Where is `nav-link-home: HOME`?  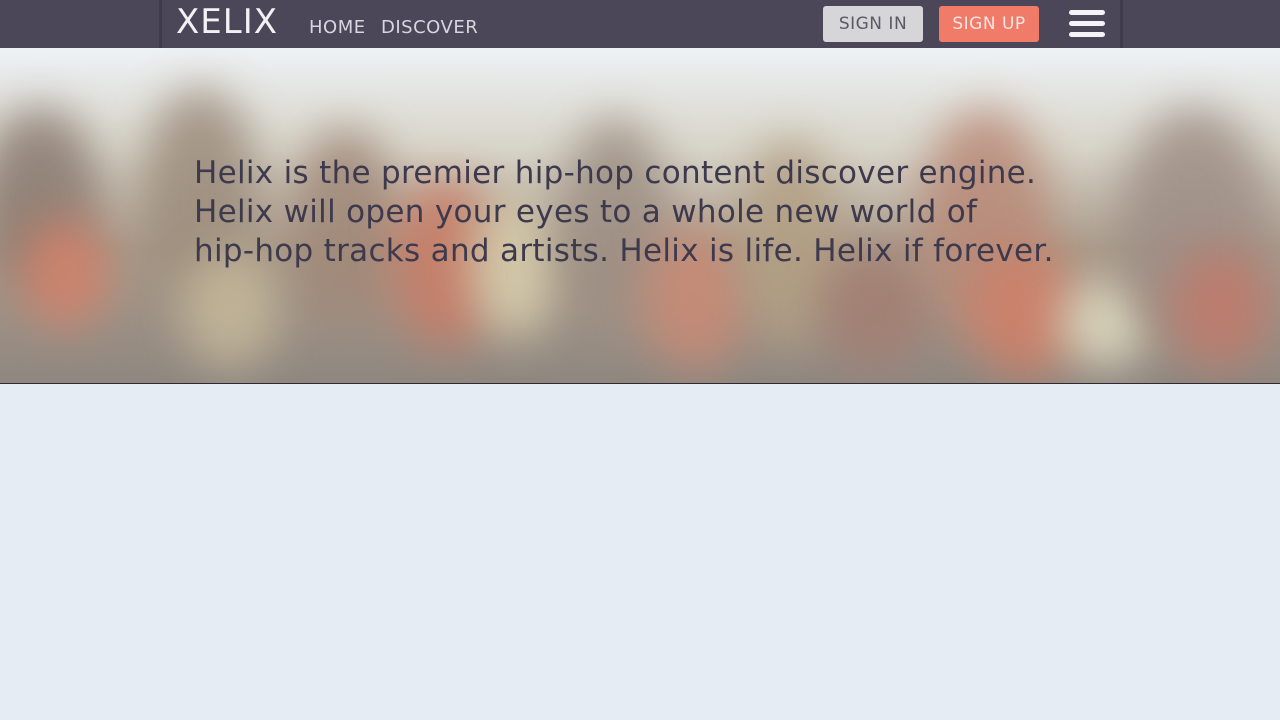 nav-link-home: HOME is located at coordinates (337, 28).